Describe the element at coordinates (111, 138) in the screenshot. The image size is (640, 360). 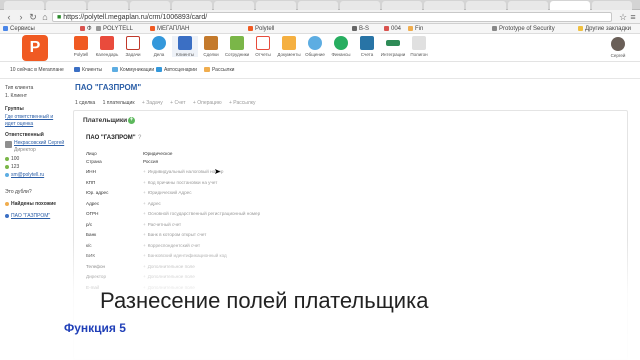
I see `payer-company-name: ПАО "ГАЗПРОМ"` at that location.